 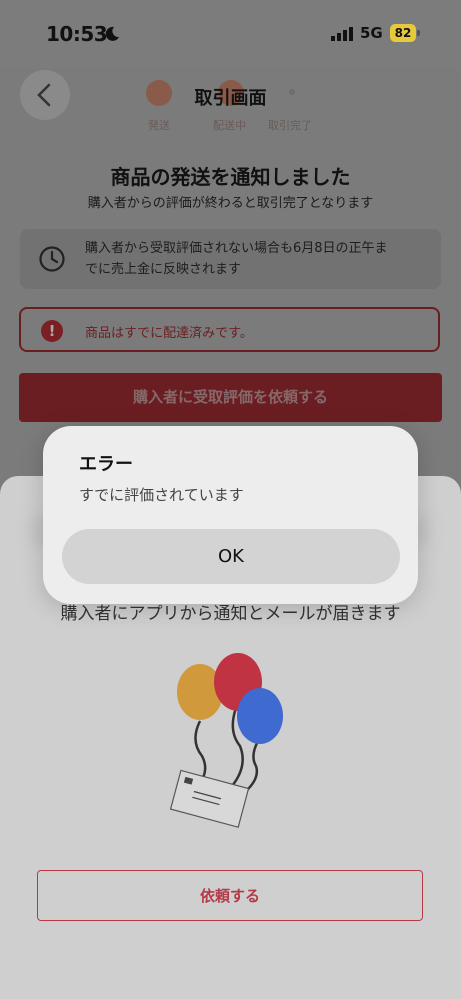 I want to click on page-title: 取引画面, so click(x=230, y=98).